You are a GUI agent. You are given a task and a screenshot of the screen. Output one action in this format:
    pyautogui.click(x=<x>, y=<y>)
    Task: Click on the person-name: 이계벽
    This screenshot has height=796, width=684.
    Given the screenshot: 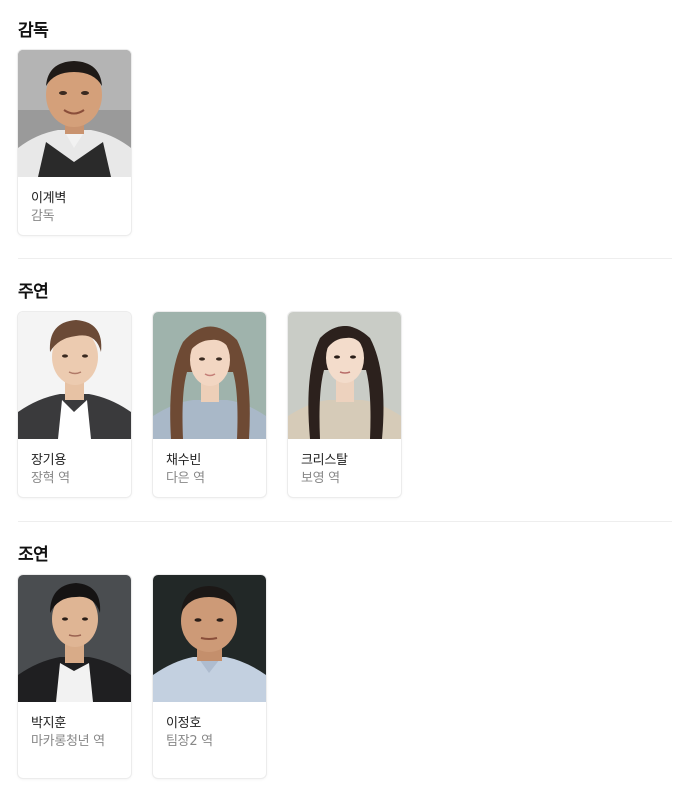 What is the action you would take?
    pyautogui.click(x=48, y=198)
    